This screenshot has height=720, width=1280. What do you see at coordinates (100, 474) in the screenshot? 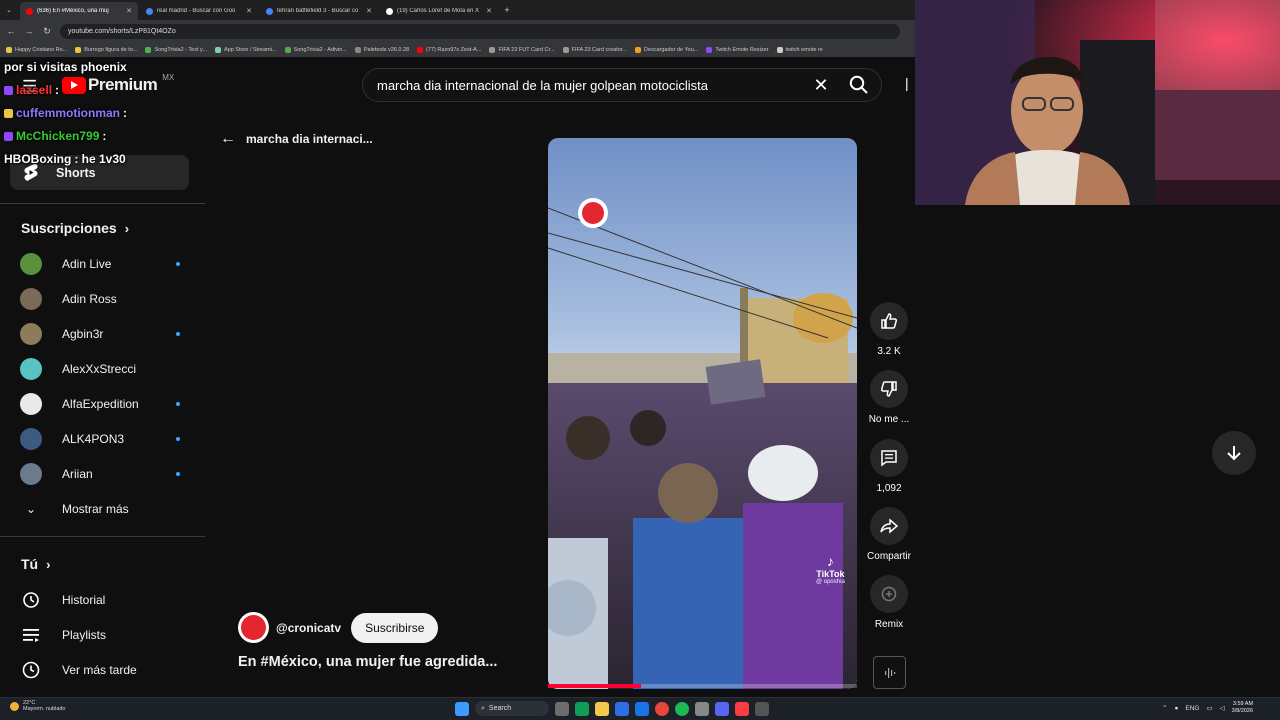
I see `sidebar-item-subscription: Ariian` at bounding box center [100, 474].